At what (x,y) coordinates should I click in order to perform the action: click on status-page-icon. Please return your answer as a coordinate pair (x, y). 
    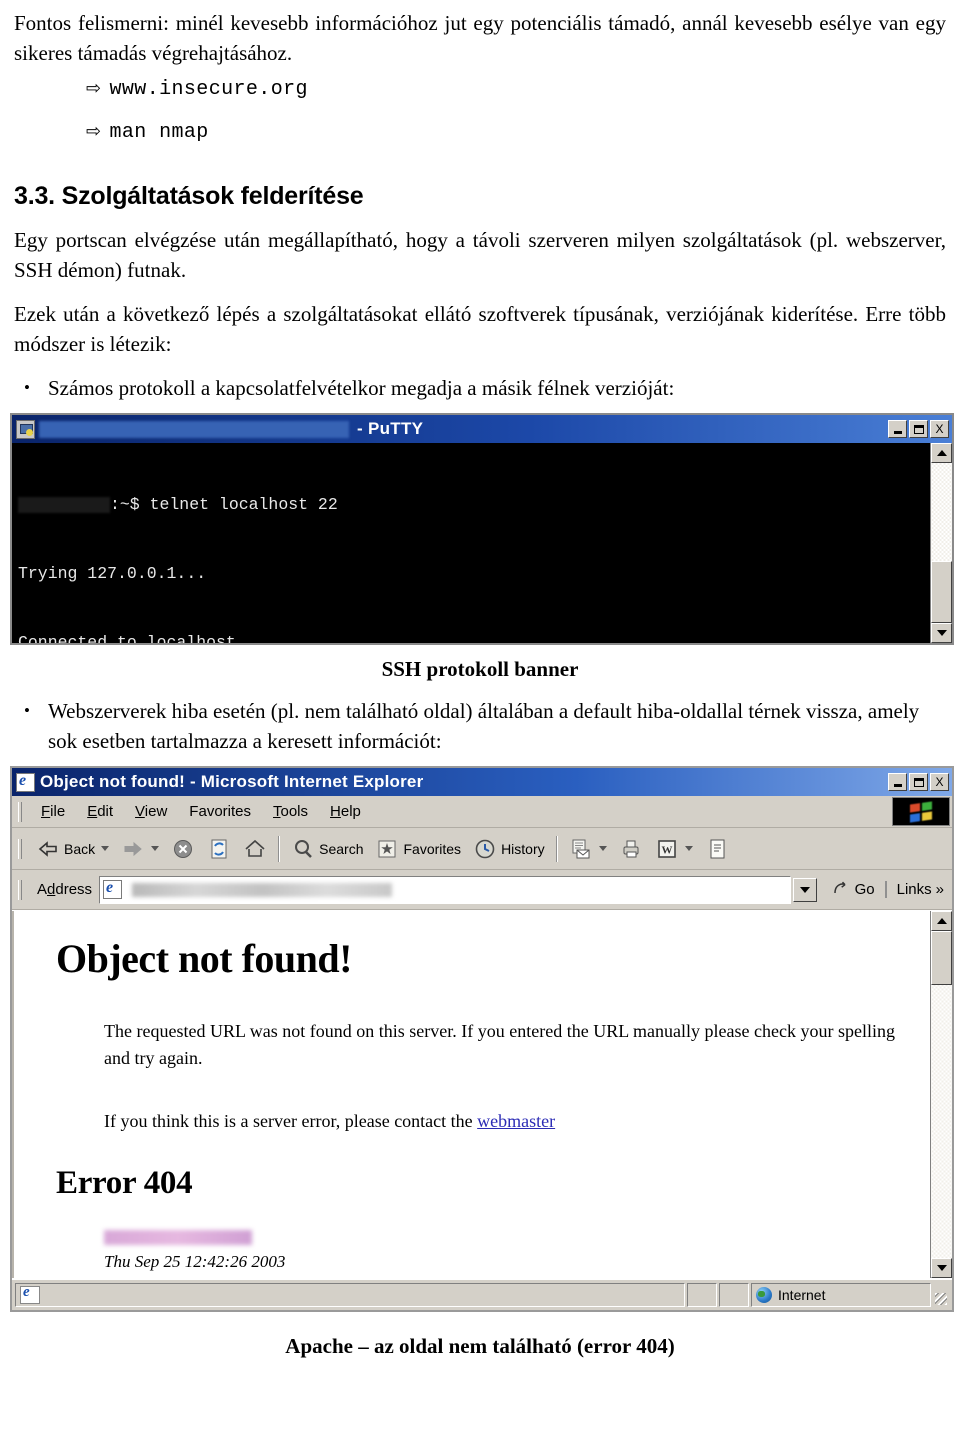
    Looking at the image, I should click on (30, 1294).